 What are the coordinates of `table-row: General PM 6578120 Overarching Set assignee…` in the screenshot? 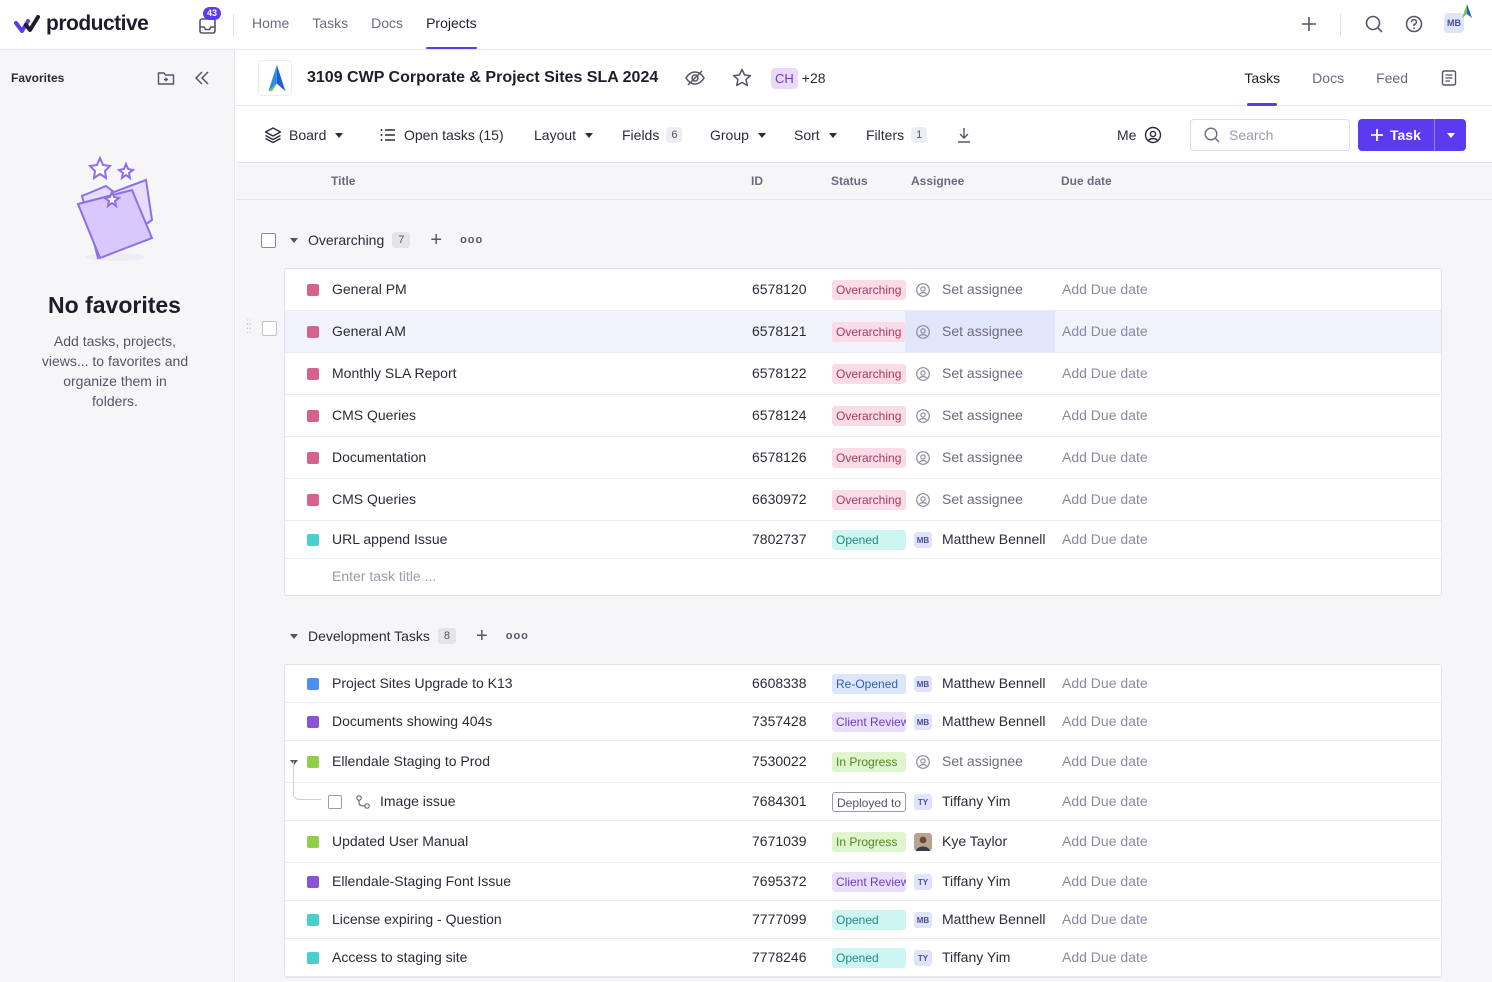 It's located at (863, 290).